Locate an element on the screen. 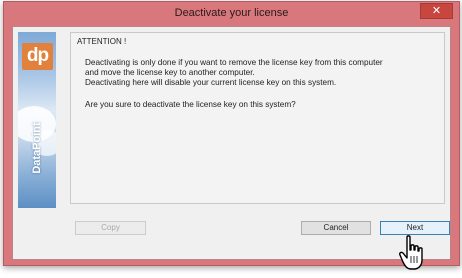 Image resolution: width=462 pixels, height=278 pixels. close-button: ✕ is located at coordinates (436, 11).